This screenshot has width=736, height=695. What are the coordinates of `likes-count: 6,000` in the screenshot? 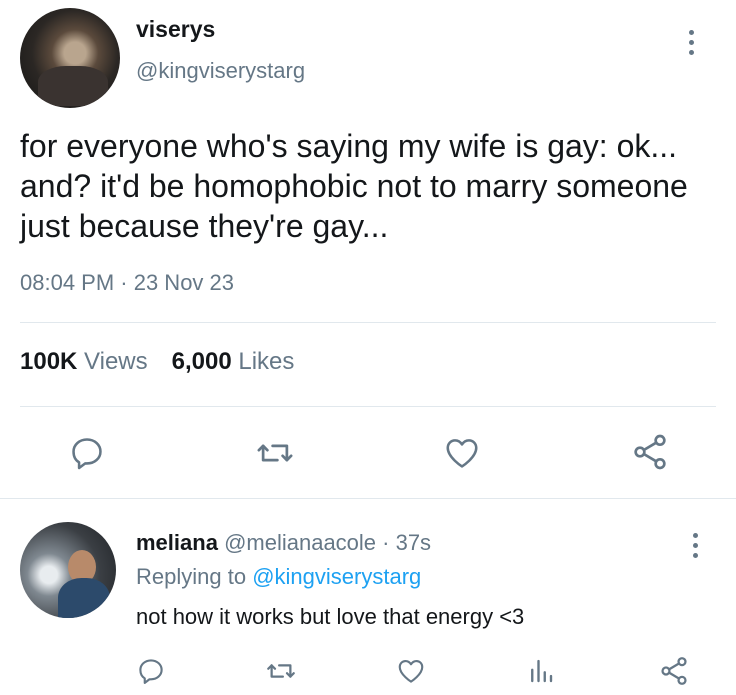 It's located at (201, 361).